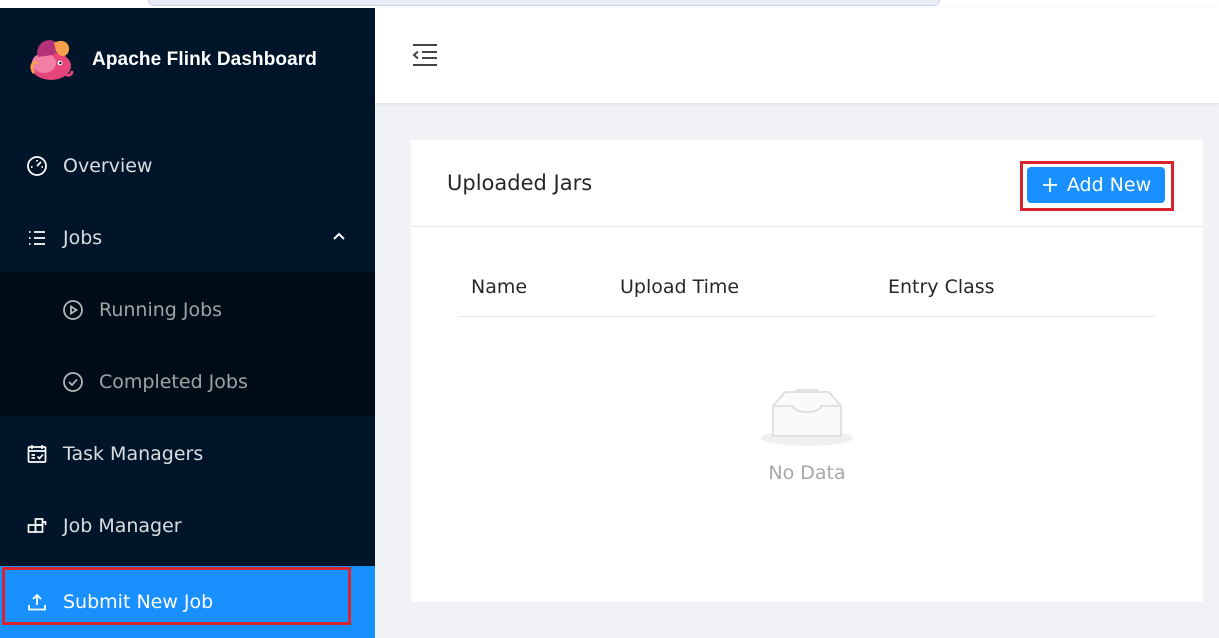 Image resolution: width=1219 pixels, height=638 pixels. I want to click on table-header: Name Upload Time Entry Class, so click(806, 287).